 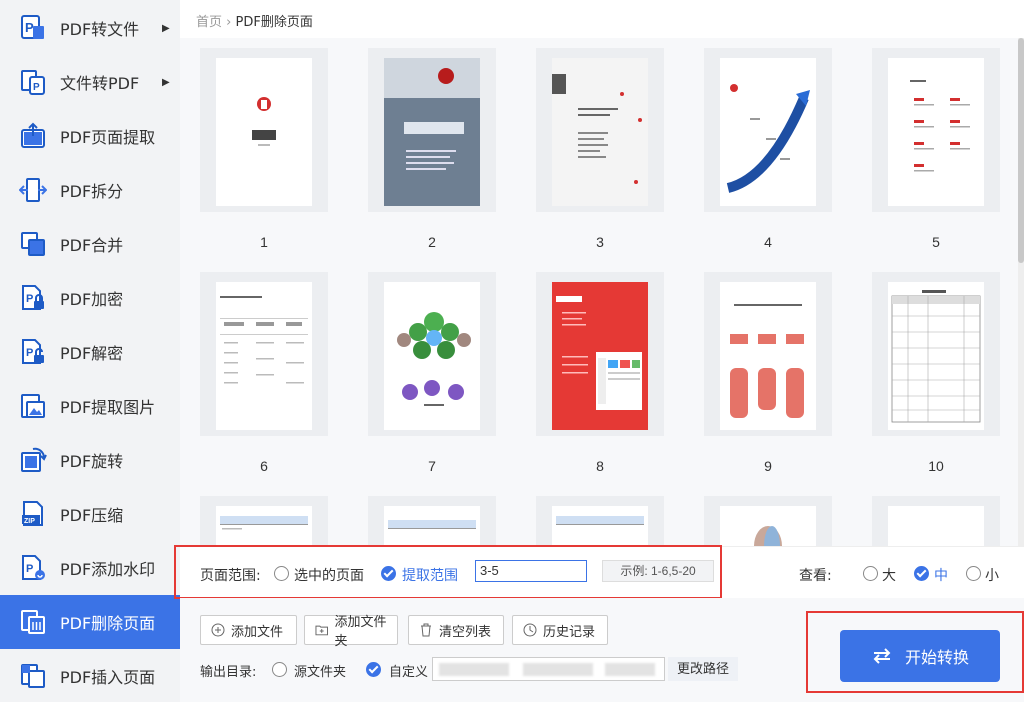 I want to click on grid-scrollbar, so click(x=1021, y=292).